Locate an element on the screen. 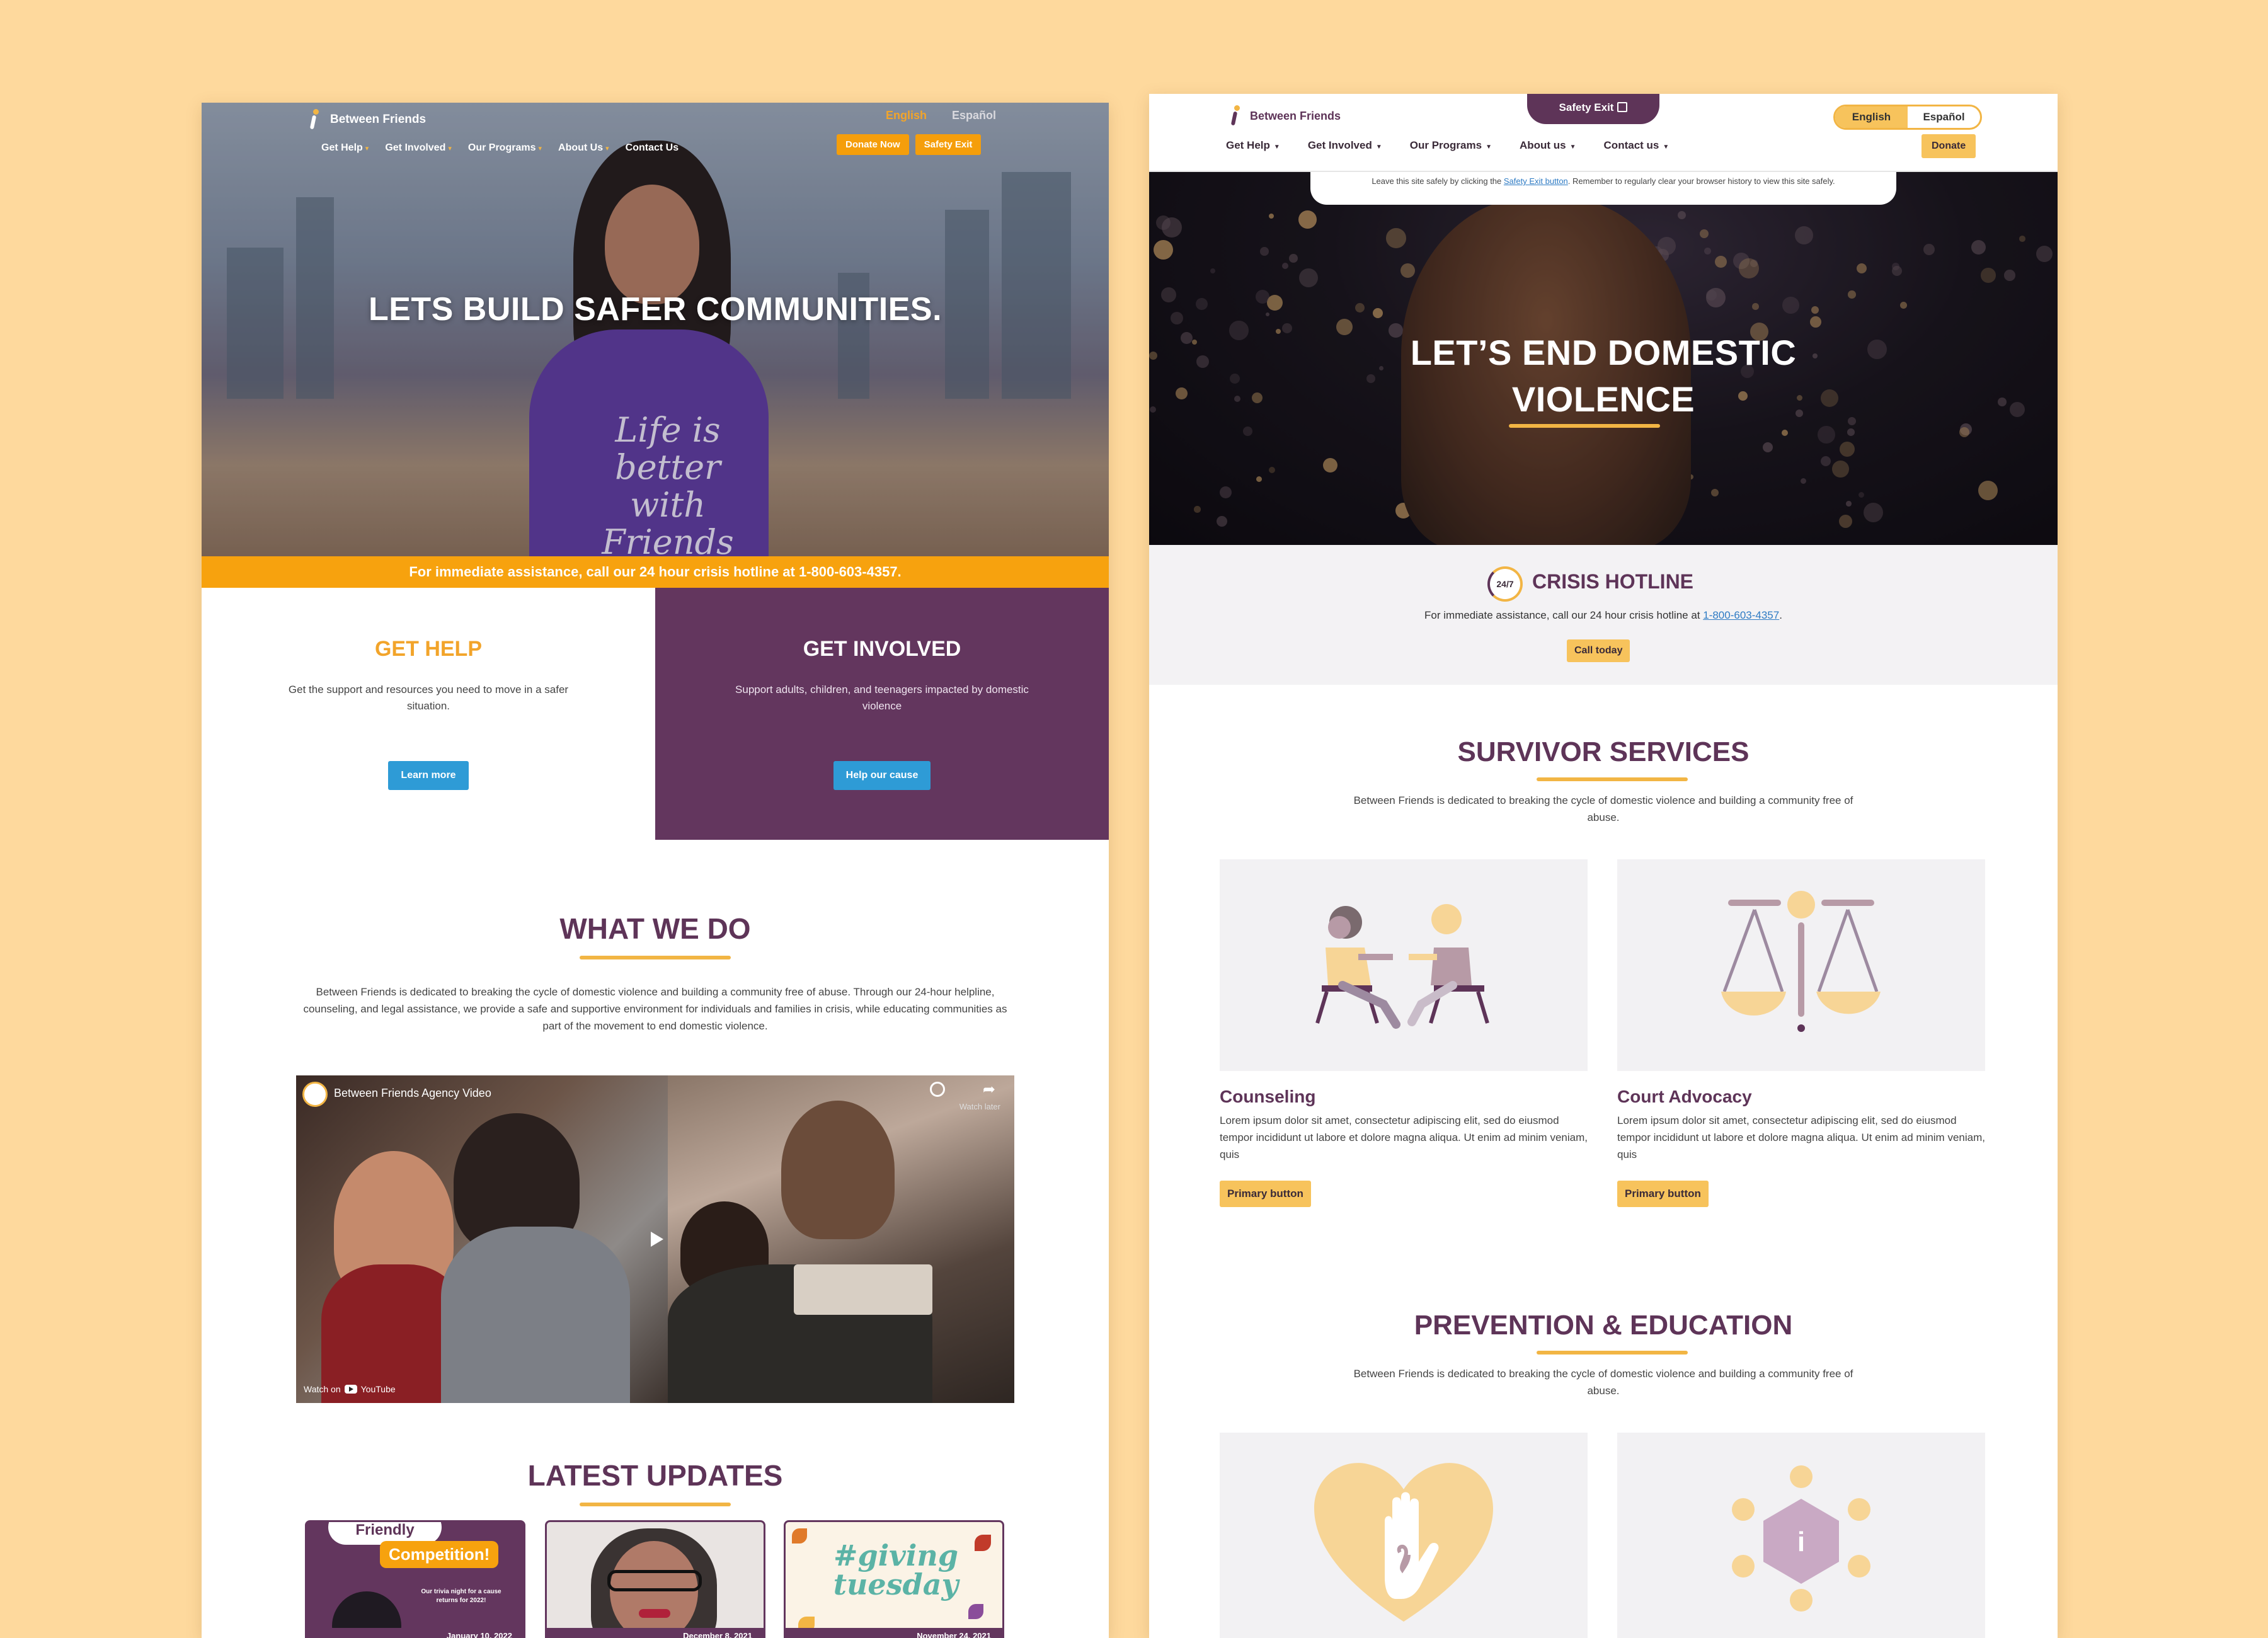 The width and height of the screenshot is (2268, 1638). get-help-title: GET HELP is located at coordinates (428, 649).